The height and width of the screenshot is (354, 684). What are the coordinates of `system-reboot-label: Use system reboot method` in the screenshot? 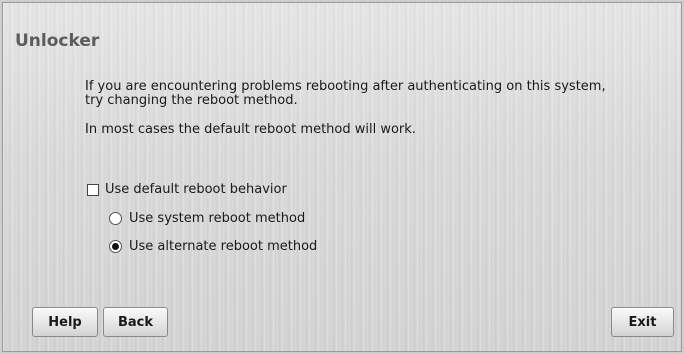 It's located at (217, 218).